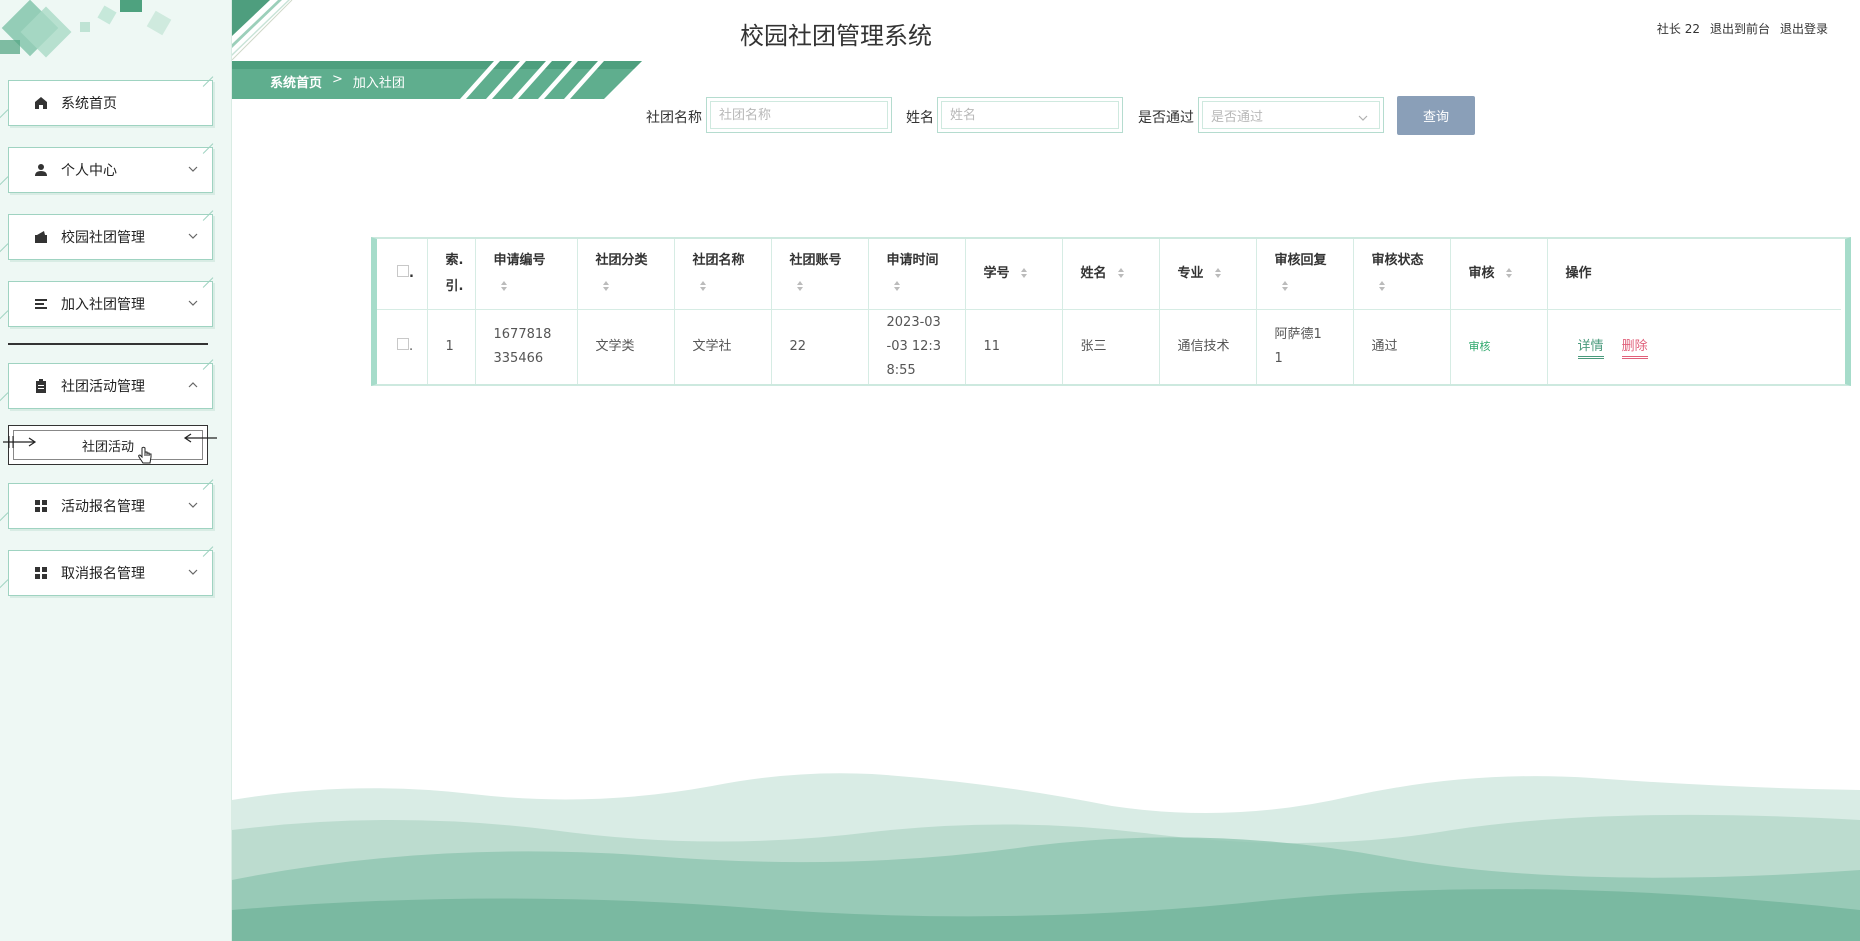 The height and width of the screenshot is (941, 1860). Describe the element at coordinates (110, 506) in the screenshot. I see `sidebar-item-activity-signup-management: 活动报名管理` at that location.